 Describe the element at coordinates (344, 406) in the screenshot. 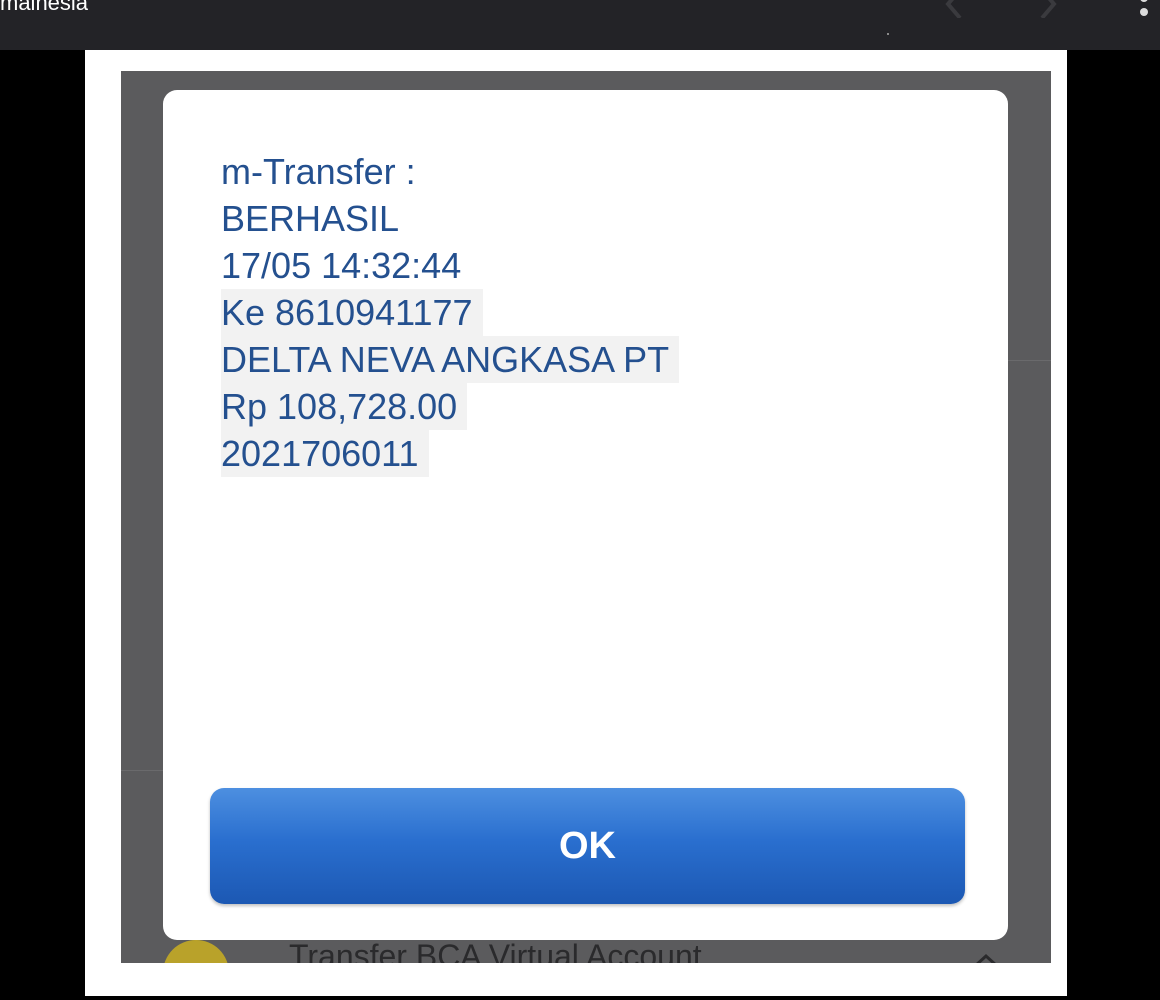

I see `transfer-amount: Rp 108,728.00` at that location.